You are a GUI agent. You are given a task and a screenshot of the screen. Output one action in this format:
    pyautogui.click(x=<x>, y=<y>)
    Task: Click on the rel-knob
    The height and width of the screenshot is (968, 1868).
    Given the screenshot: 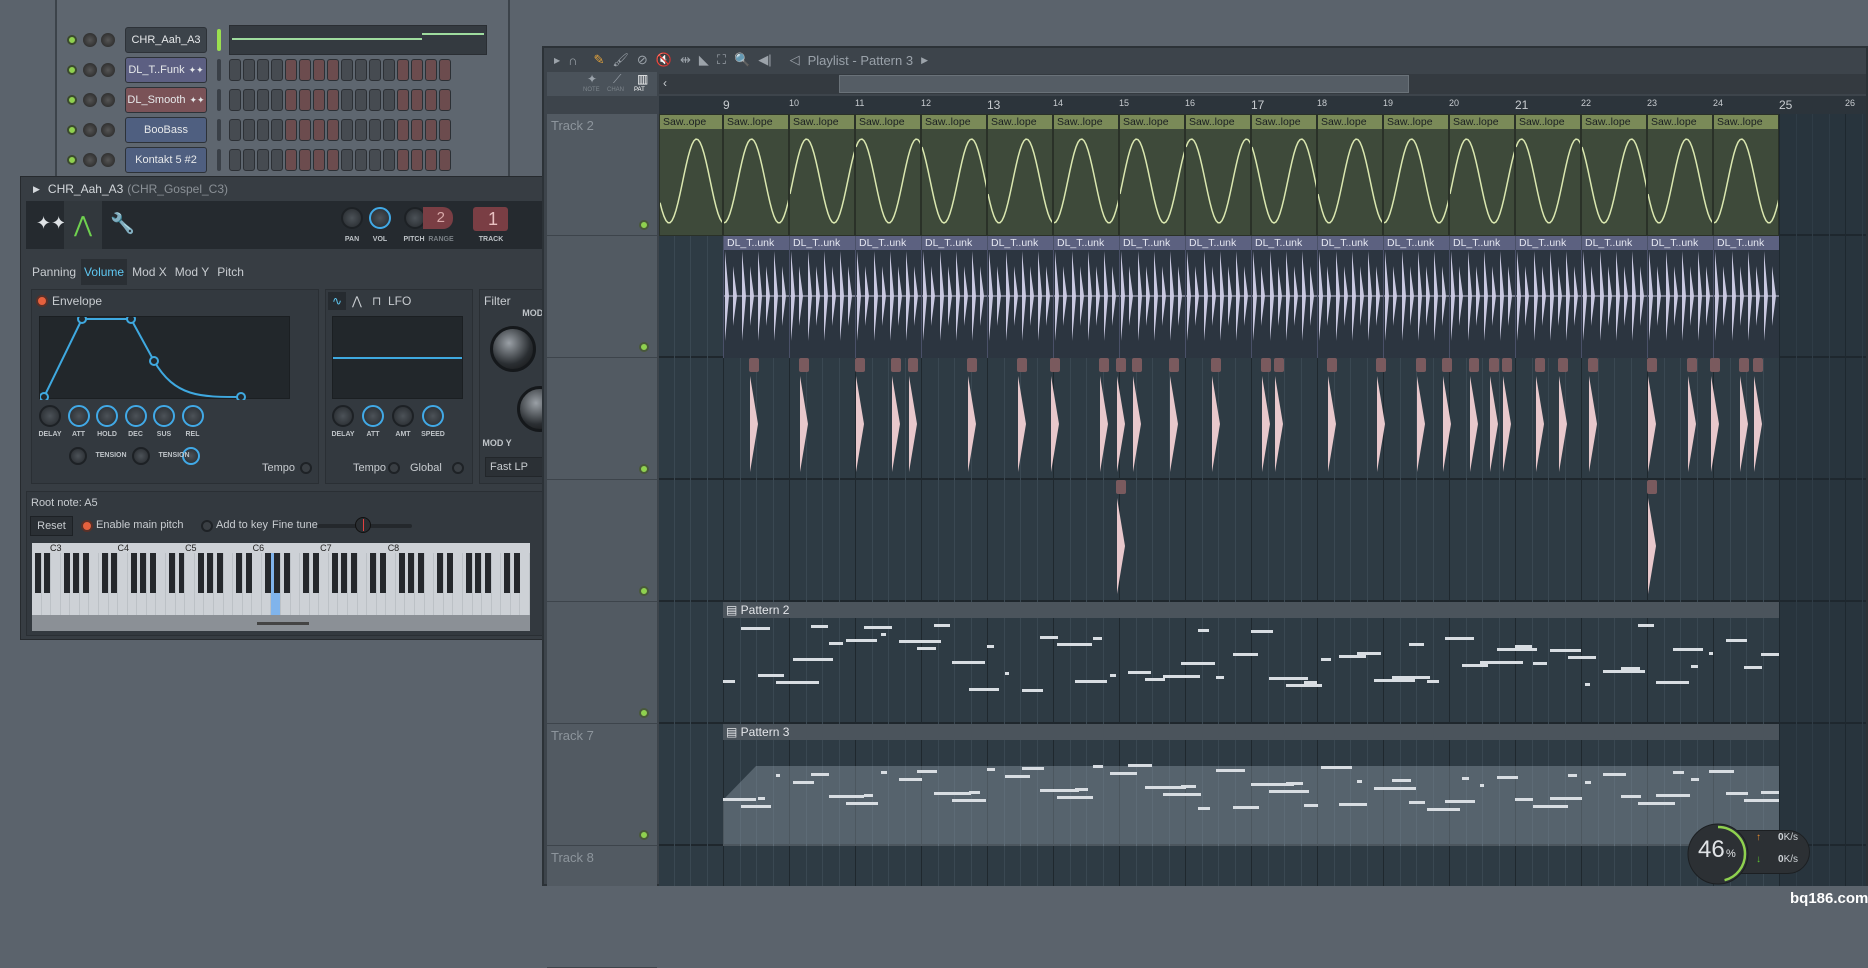 What is the action you would take?
    pyautogui.click(x=192, y=416)
    